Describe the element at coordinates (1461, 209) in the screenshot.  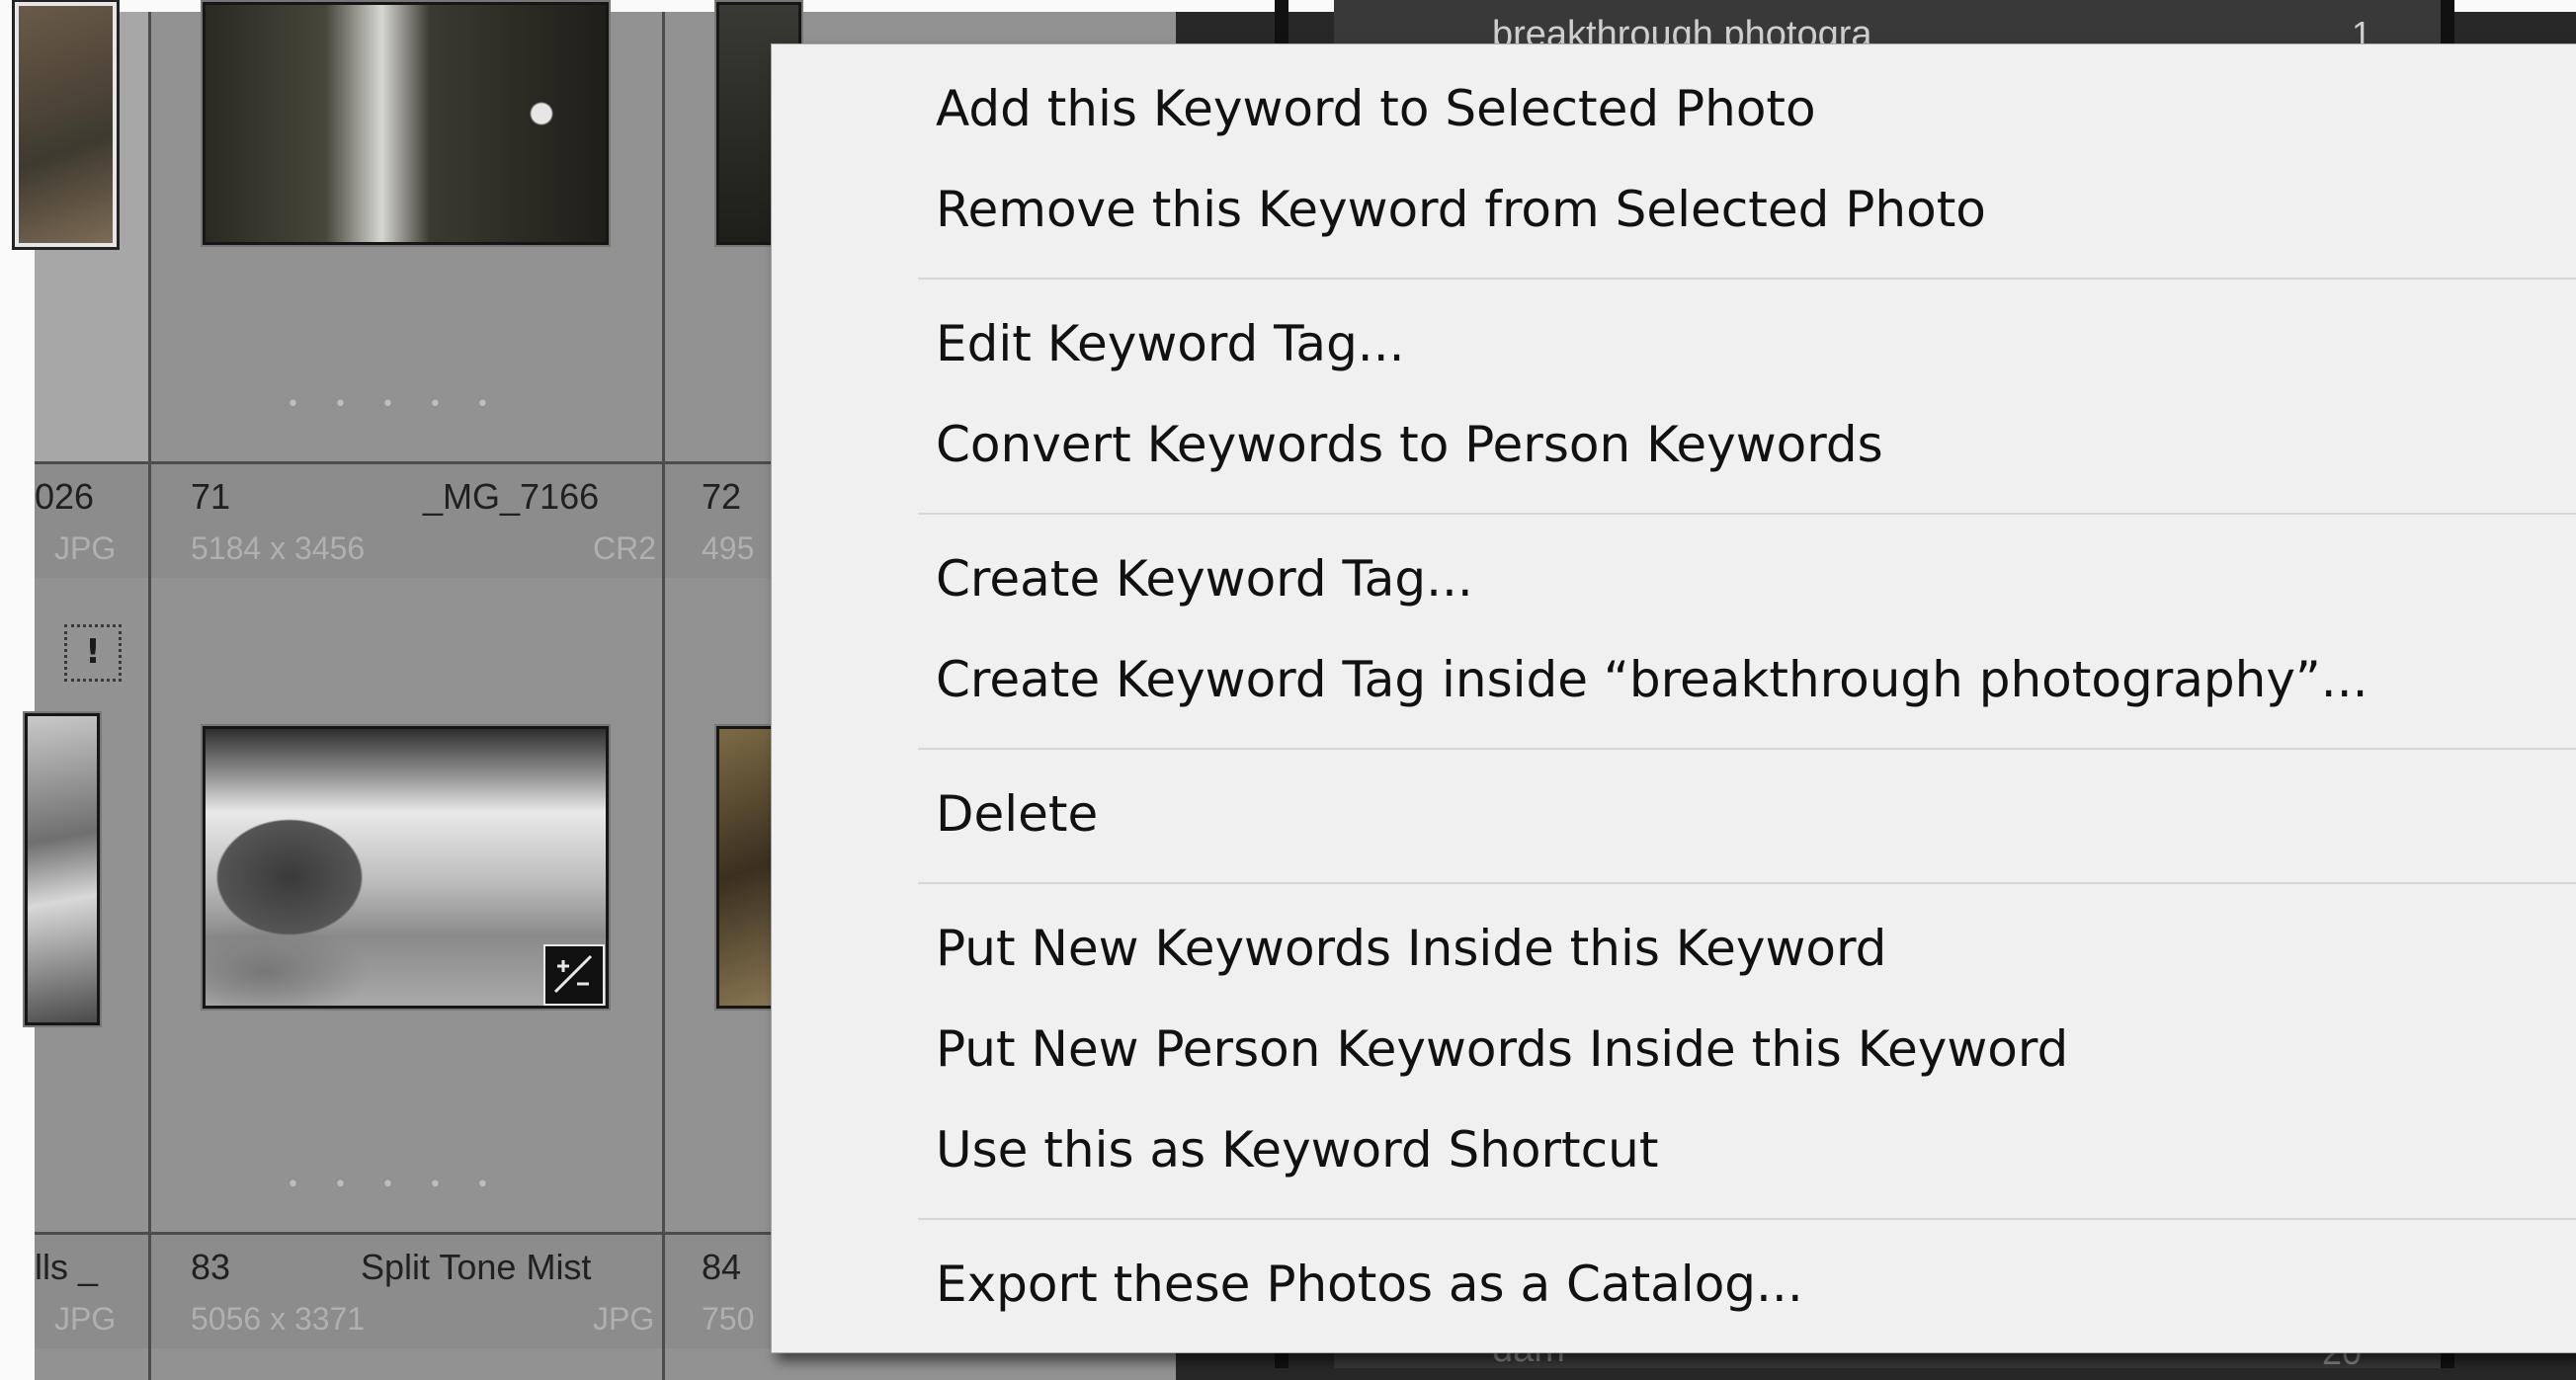
I see `menu-item-label: Remove this Keyword from Selected Photo` at that location.